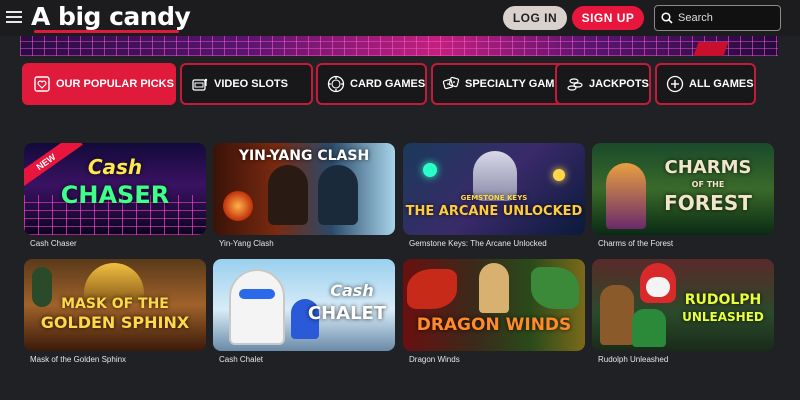  I want to click on game-art-title: DRAGON WINDS, so click(494, 325).